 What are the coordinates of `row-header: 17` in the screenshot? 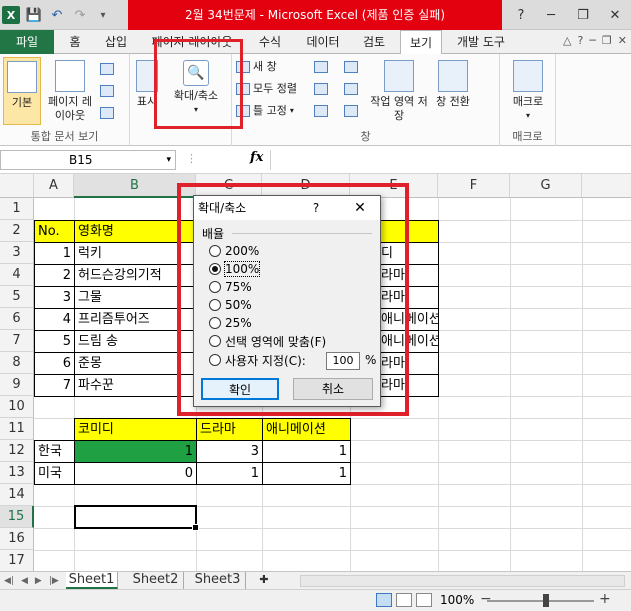 It's located at (17, 560).